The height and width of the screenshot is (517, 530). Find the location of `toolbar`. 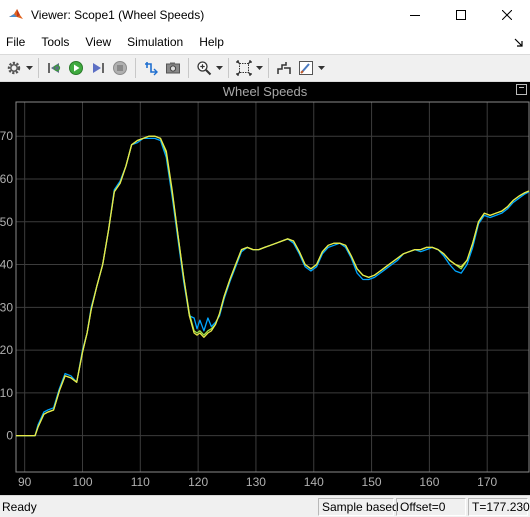

toolbar is located at coordinates (265, 68).